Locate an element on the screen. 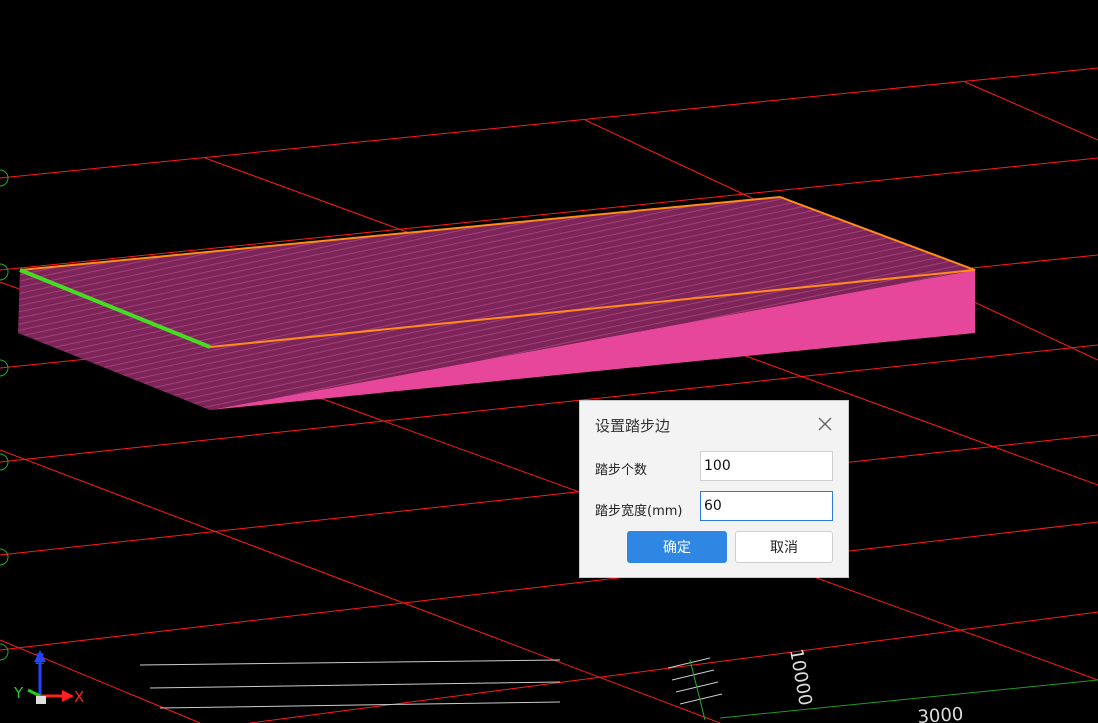  close-icon is located at coordinates (825, 424).